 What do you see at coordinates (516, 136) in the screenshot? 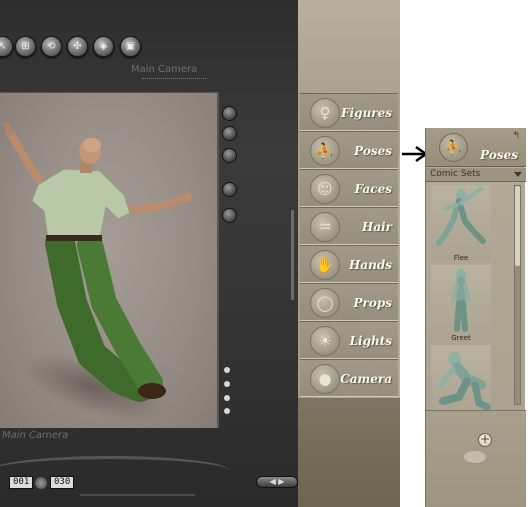
I see `back-arrow-icon: ↰` at bounding box center [516, 136].